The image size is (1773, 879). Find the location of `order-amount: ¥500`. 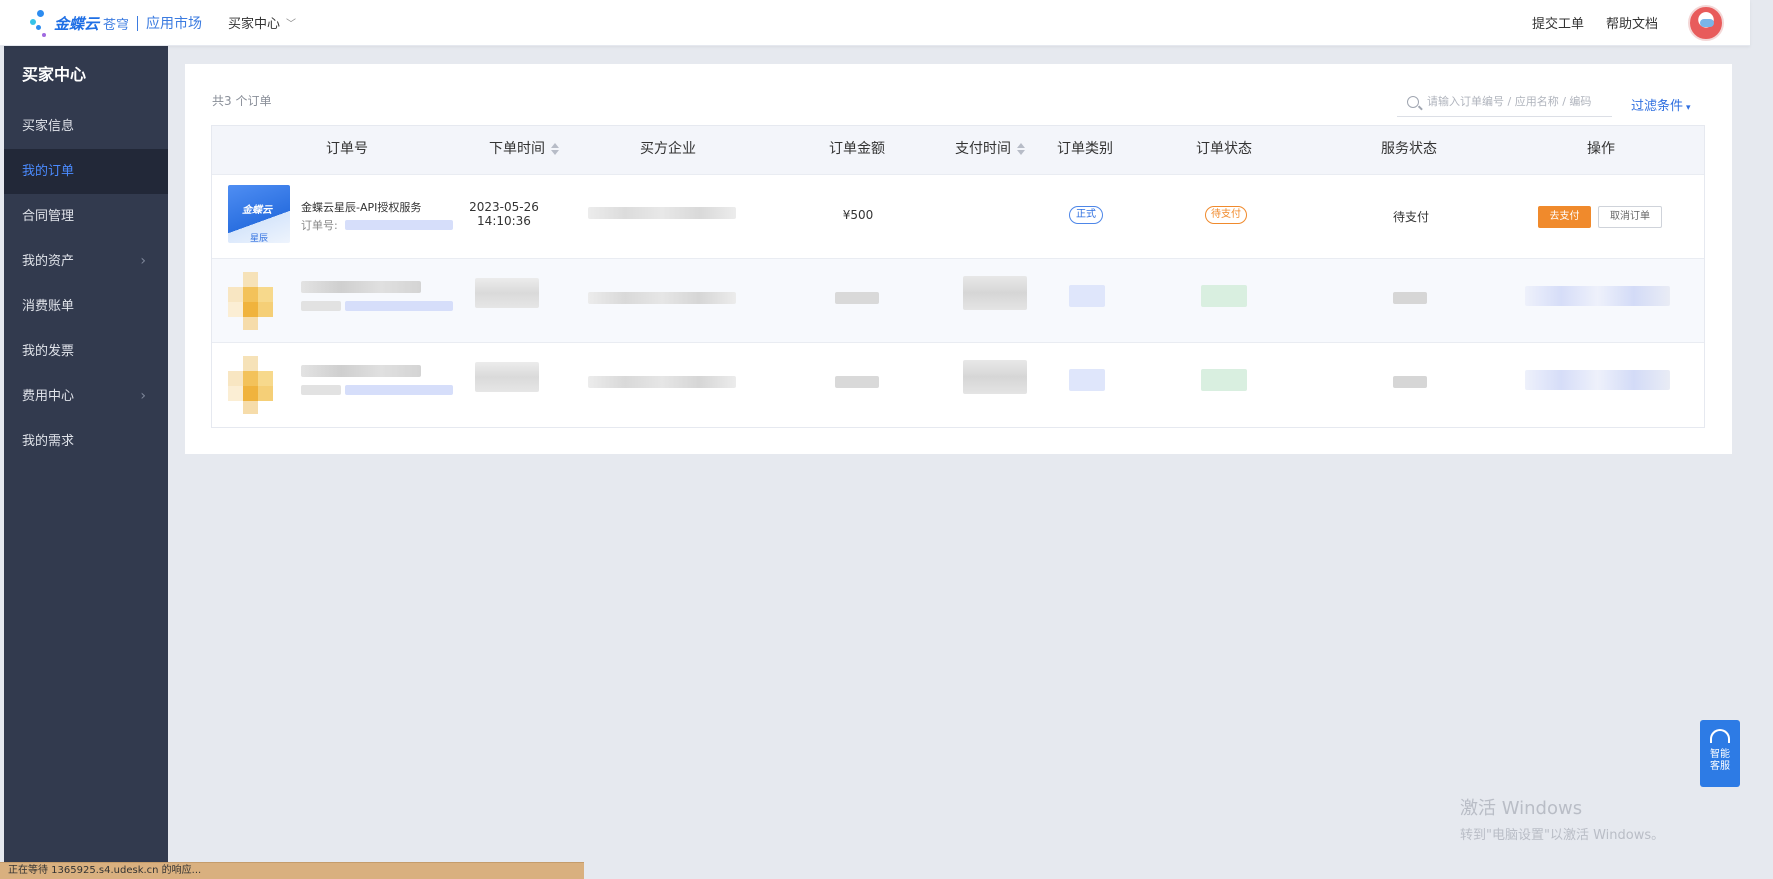

order-amount: ¥500 is located at coordinates (858, 215).